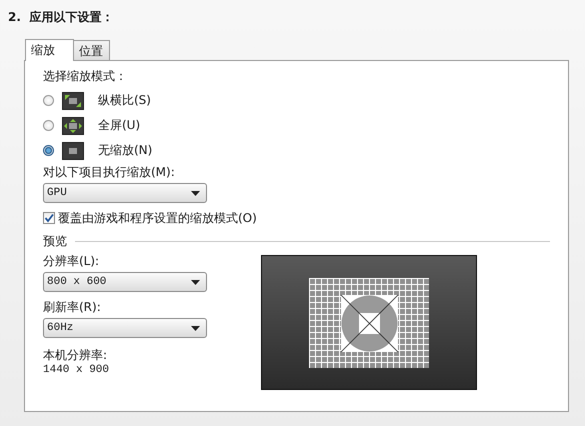  Describe the element at coordinates (75, 355) in the screenshot. I see `field-label: 本机分辨率:` at that location.